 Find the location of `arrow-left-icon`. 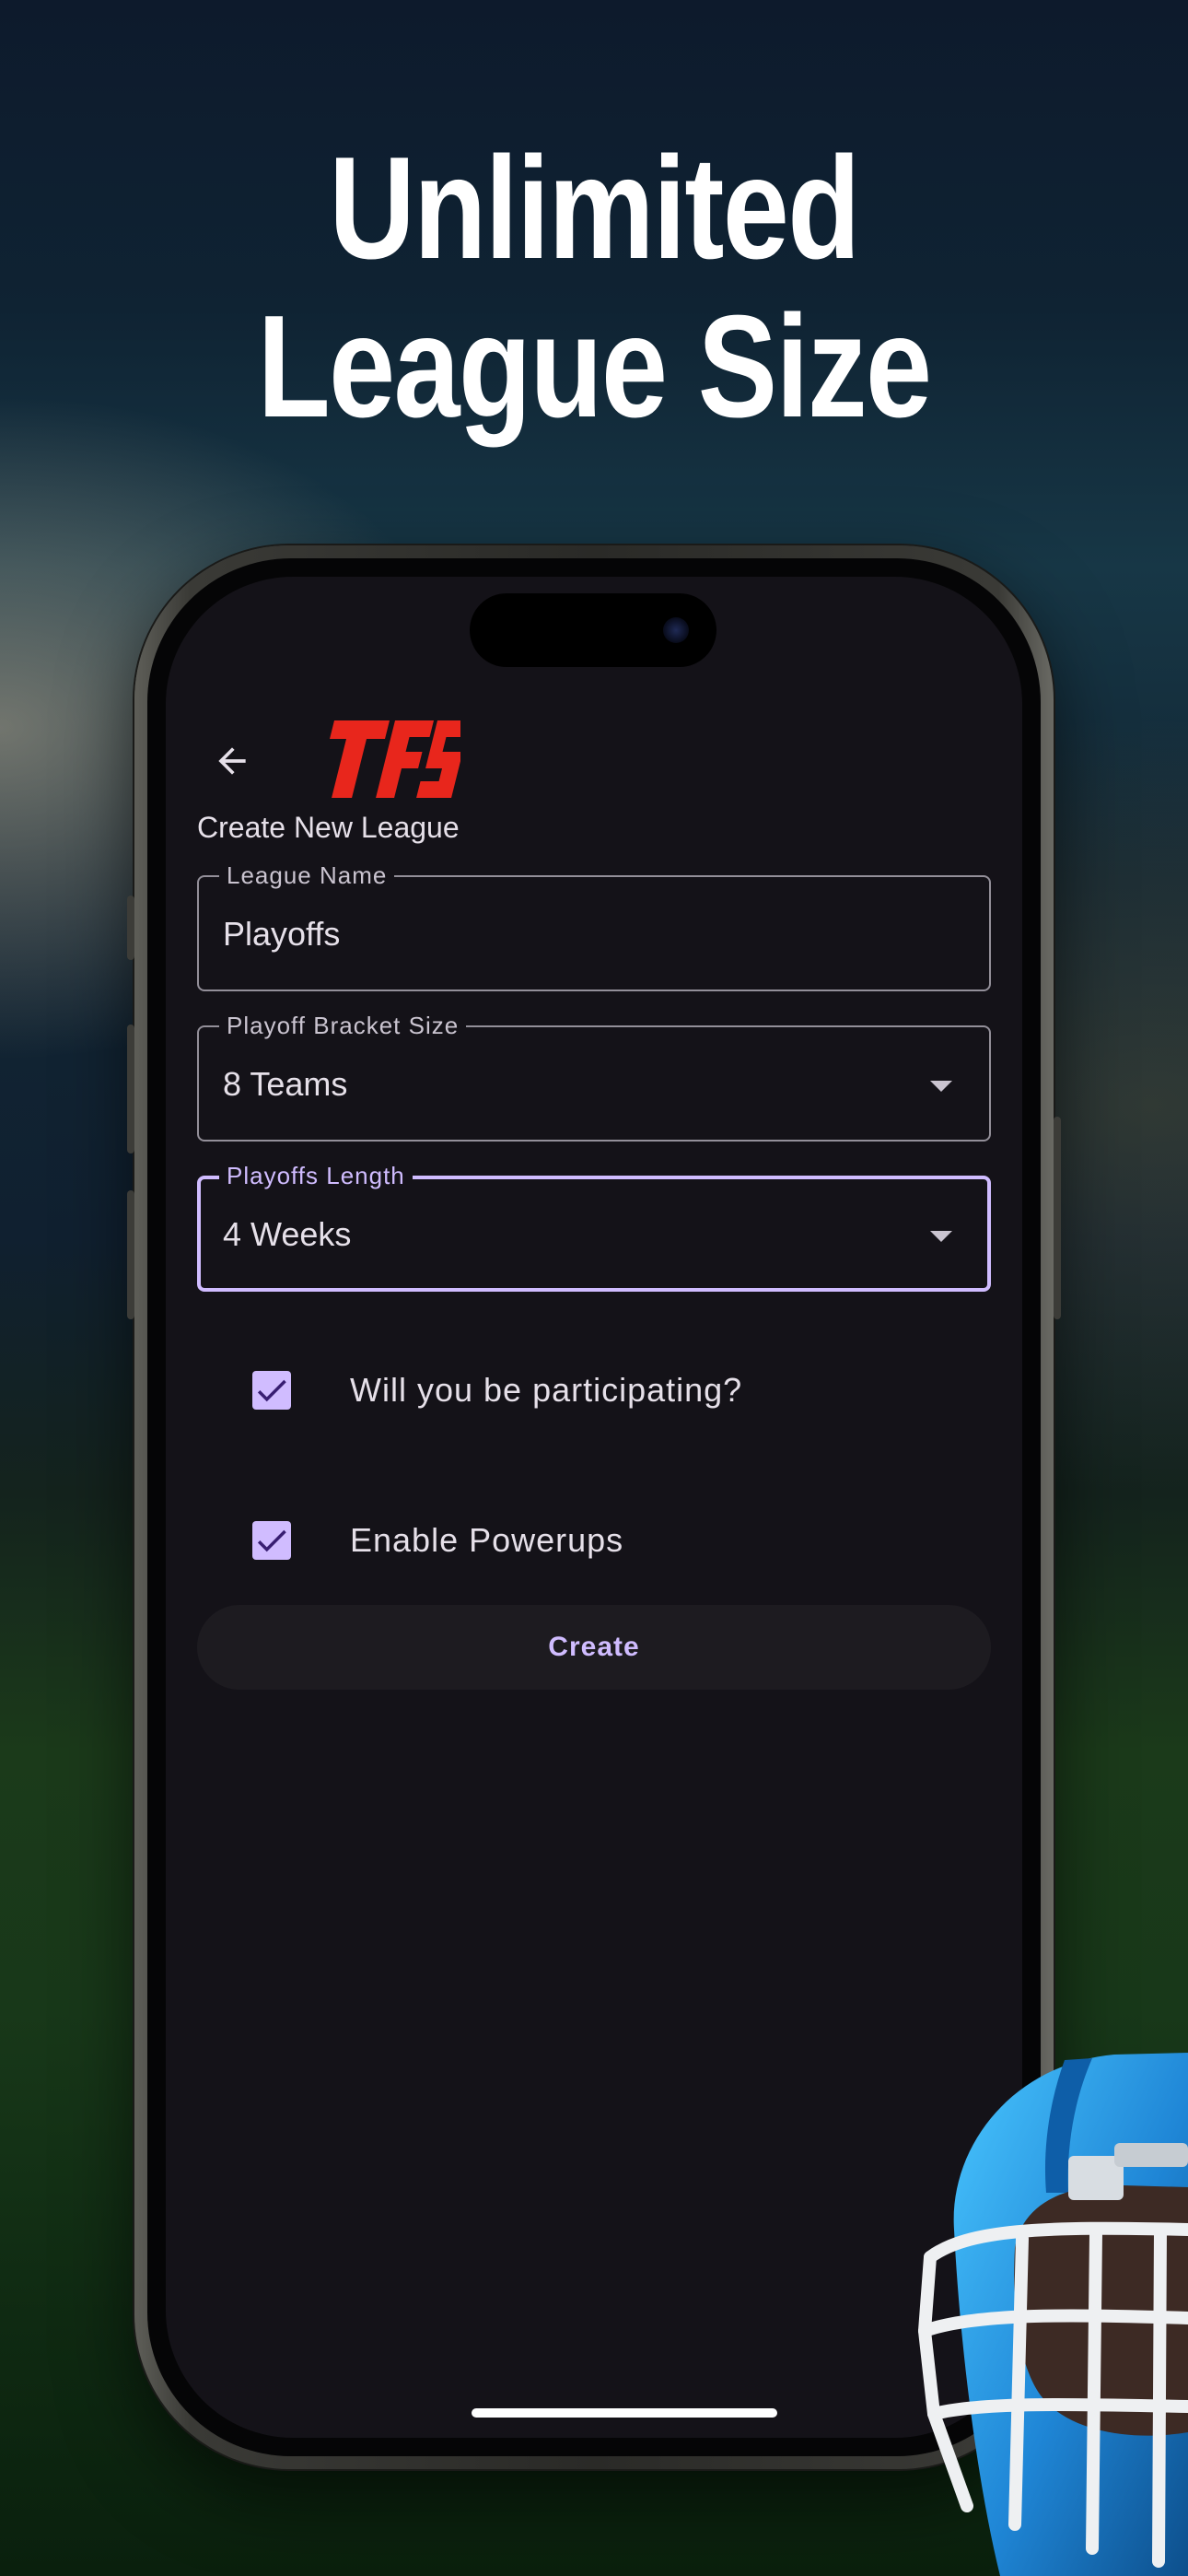

arrow-left-icon is located at coordinates (232, 761).